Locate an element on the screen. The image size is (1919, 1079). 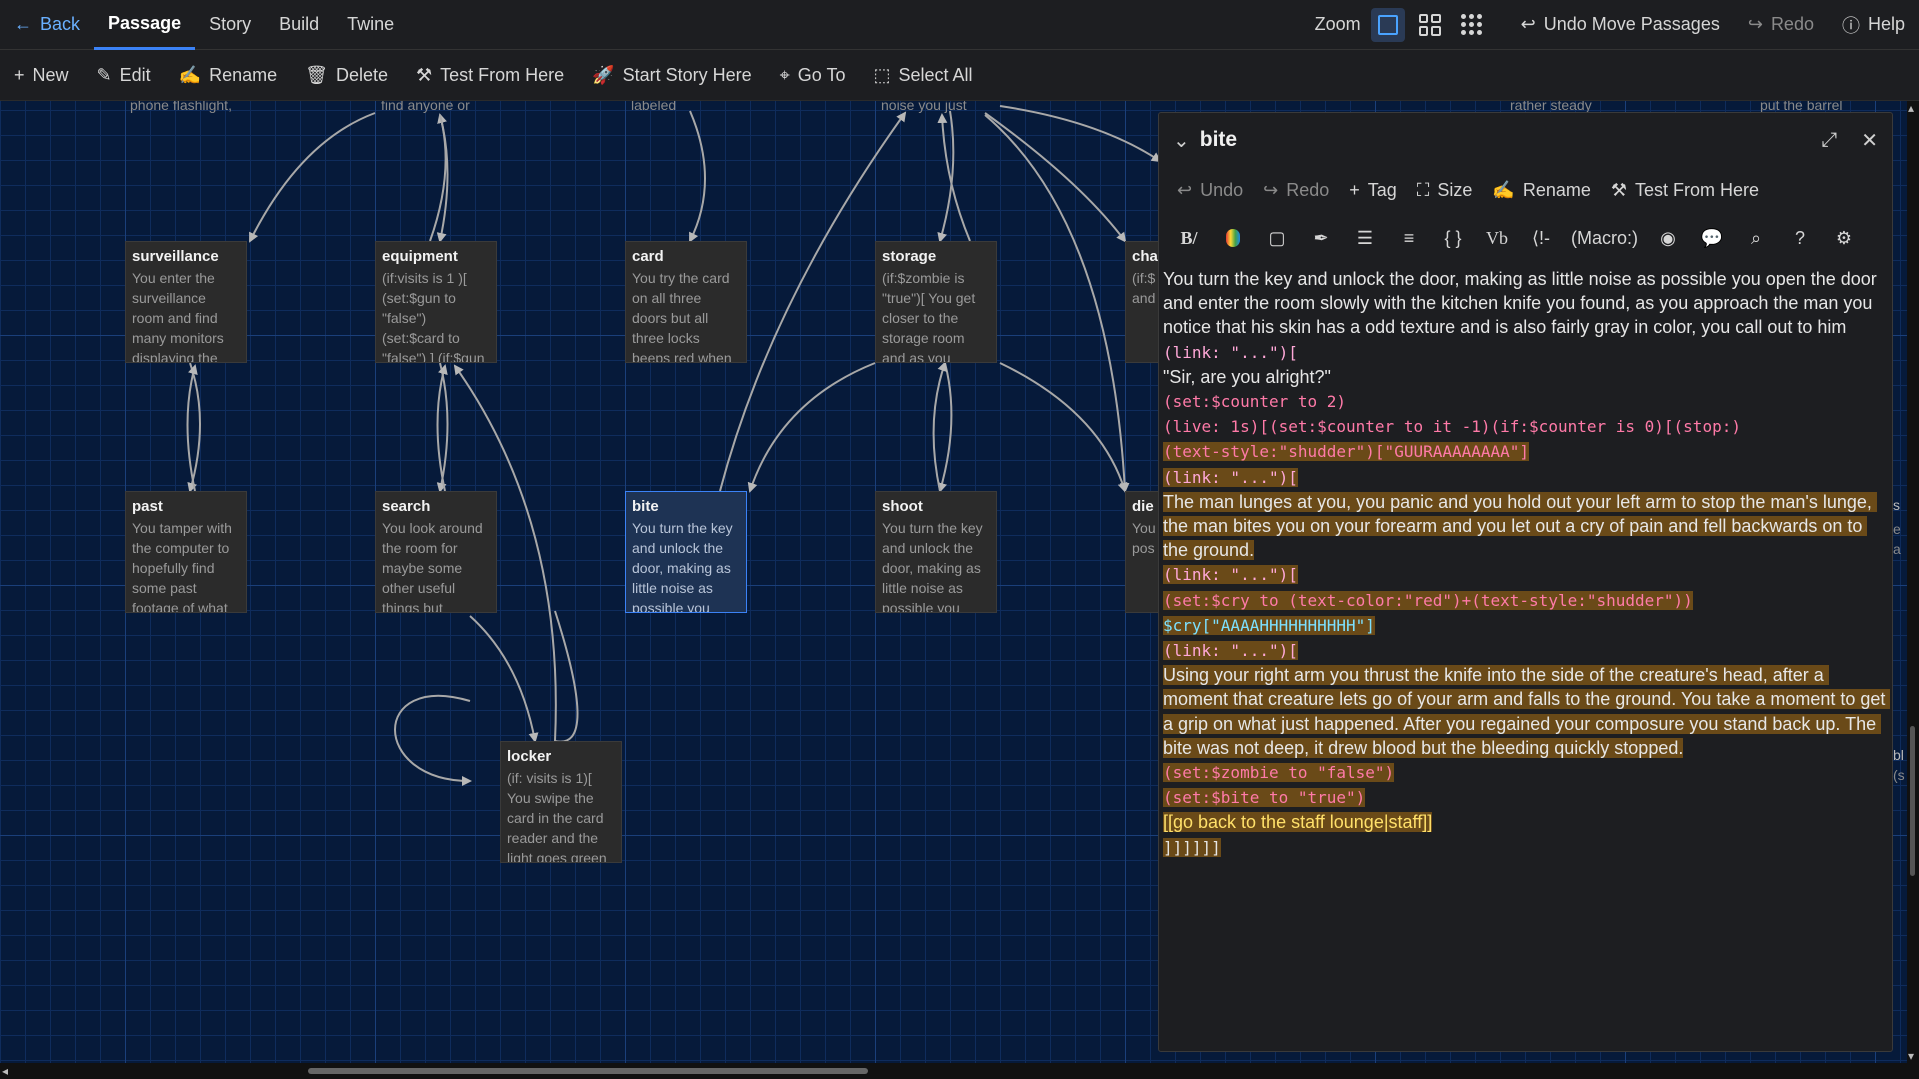
redo-button: ↪ Redo is located at coordinates (1781, 25).